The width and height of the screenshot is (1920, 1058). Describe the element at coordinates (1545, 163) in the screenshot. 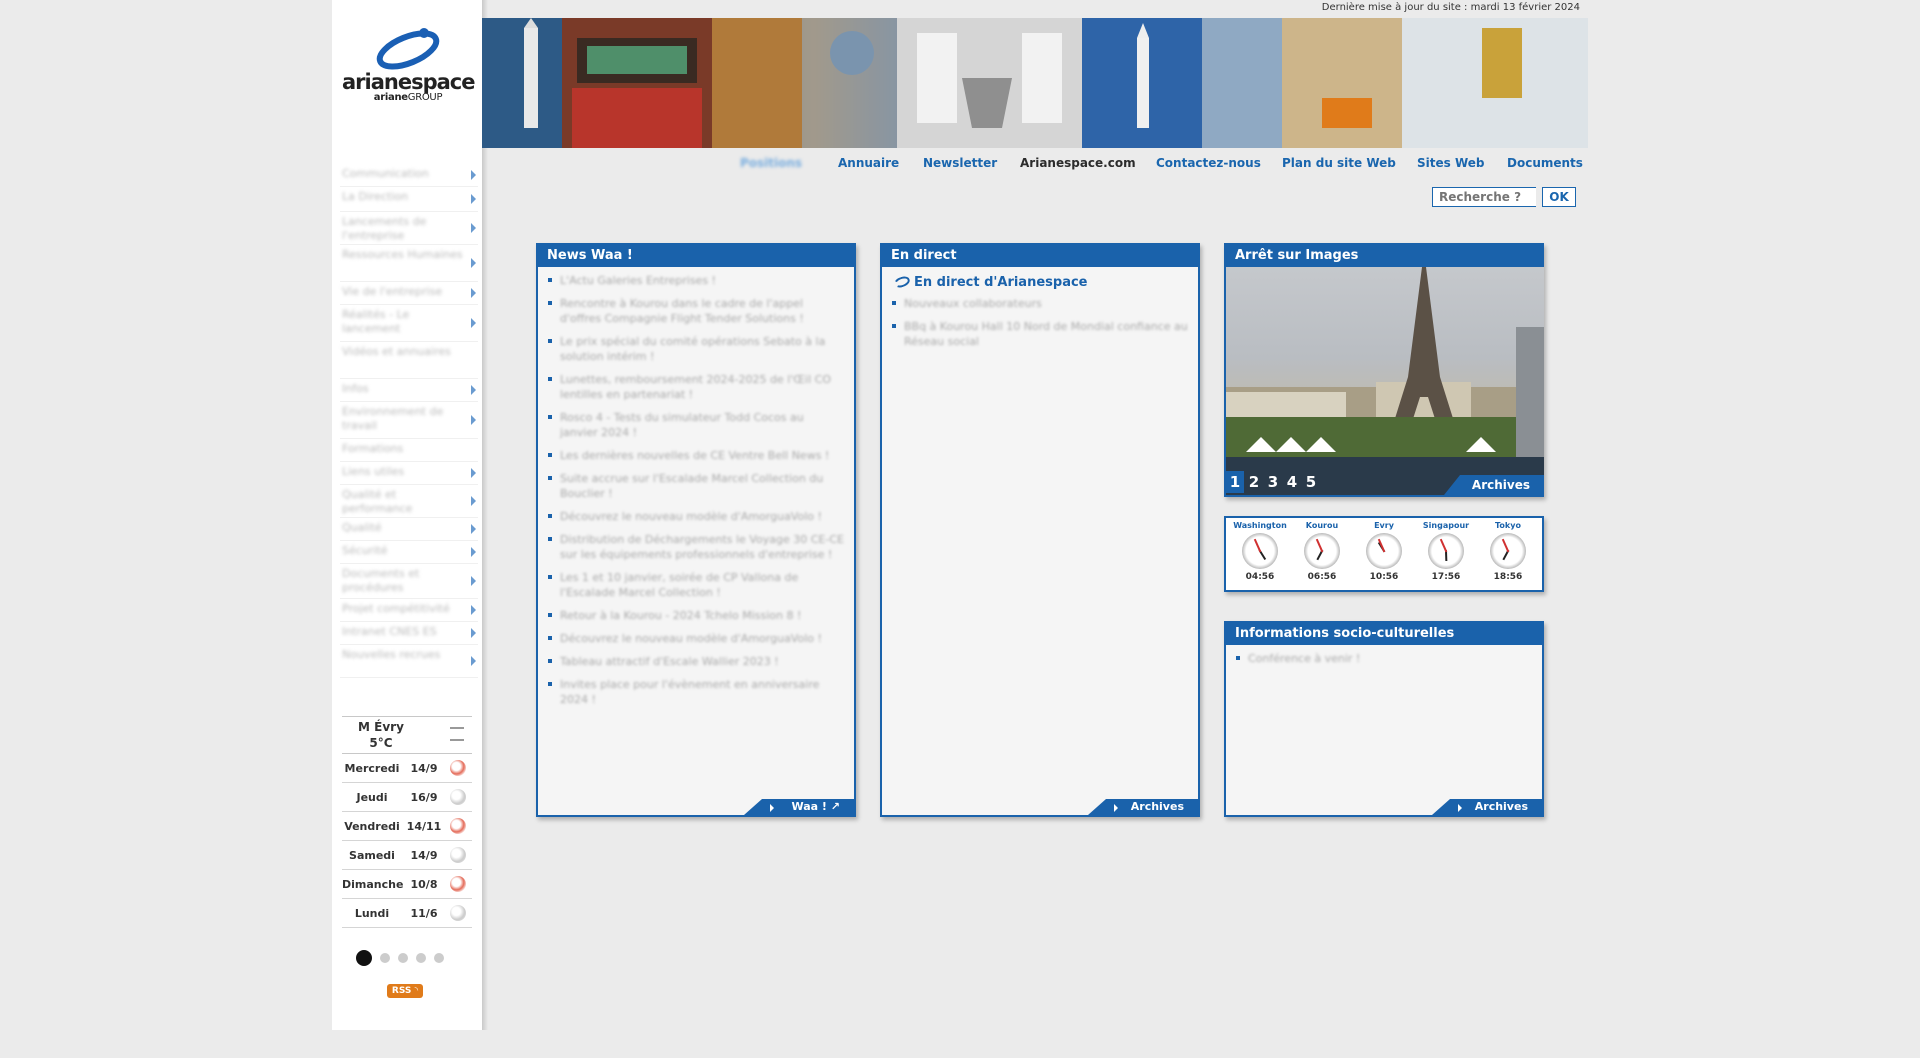

I see `nav-item: Documents` at that location.